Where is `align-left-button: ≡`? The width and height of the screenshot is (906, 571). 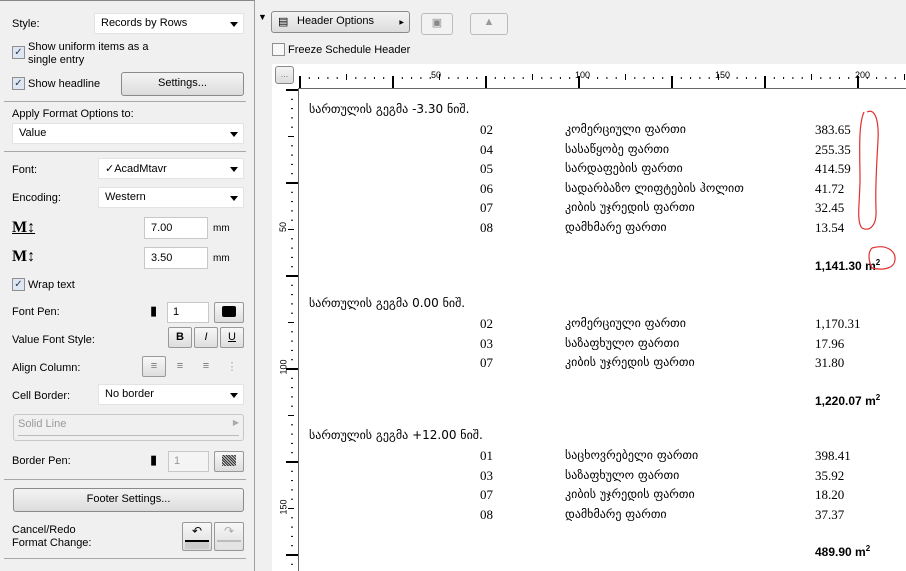 align-left-button: ≡ is located at coordinates (154, 366).